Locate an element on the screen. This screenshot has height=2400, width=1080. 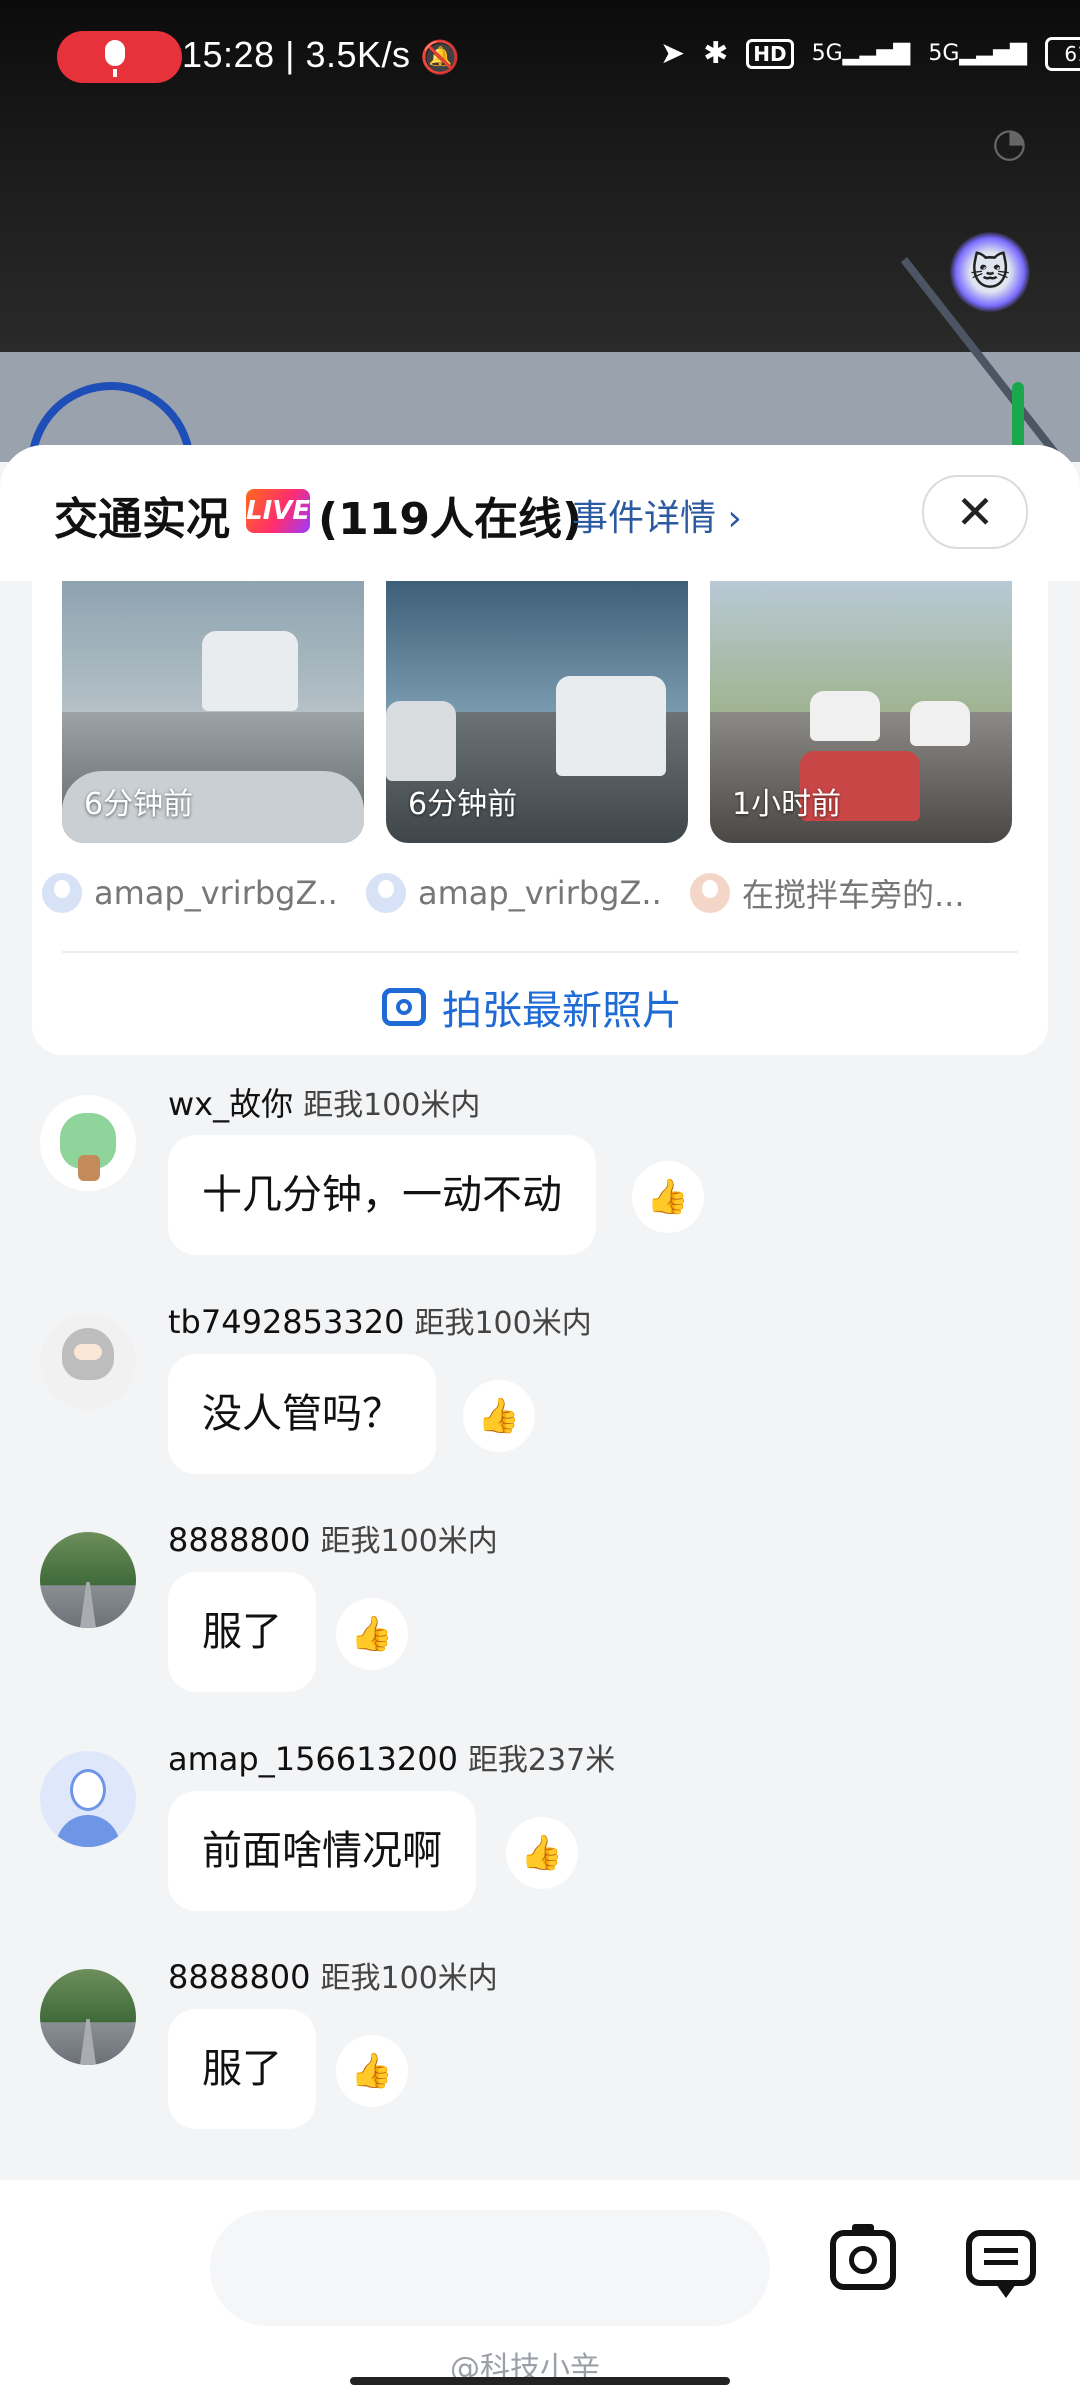
location-arrow-icon: ➤ is located at coordinates (673, 53).